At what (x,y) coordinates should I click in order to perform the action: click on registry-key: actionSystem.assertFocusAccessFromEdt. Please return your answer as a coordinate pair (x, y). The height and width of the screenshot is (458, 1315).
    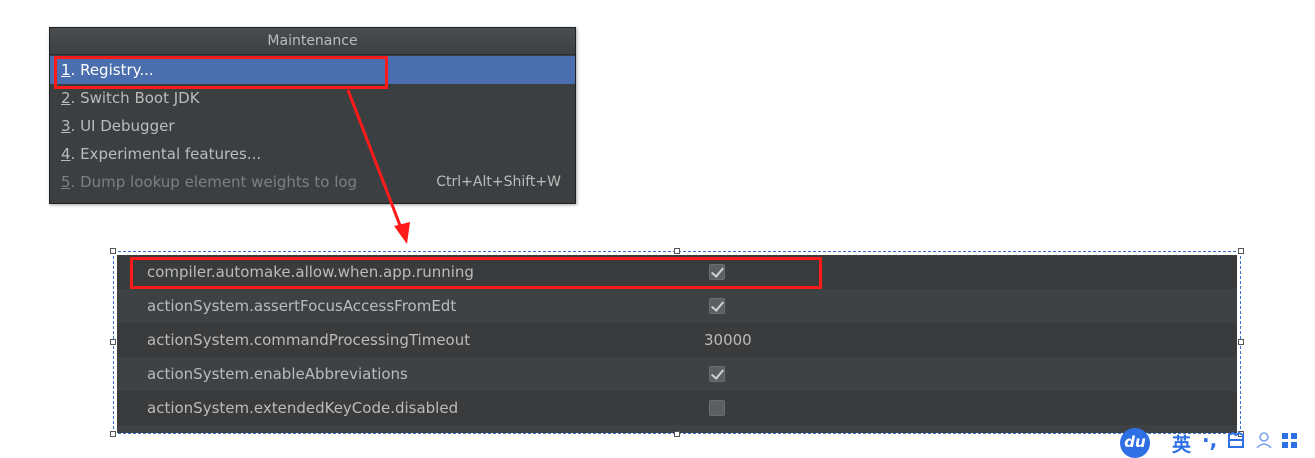
    Looking at the image, I should click on (302, 306).